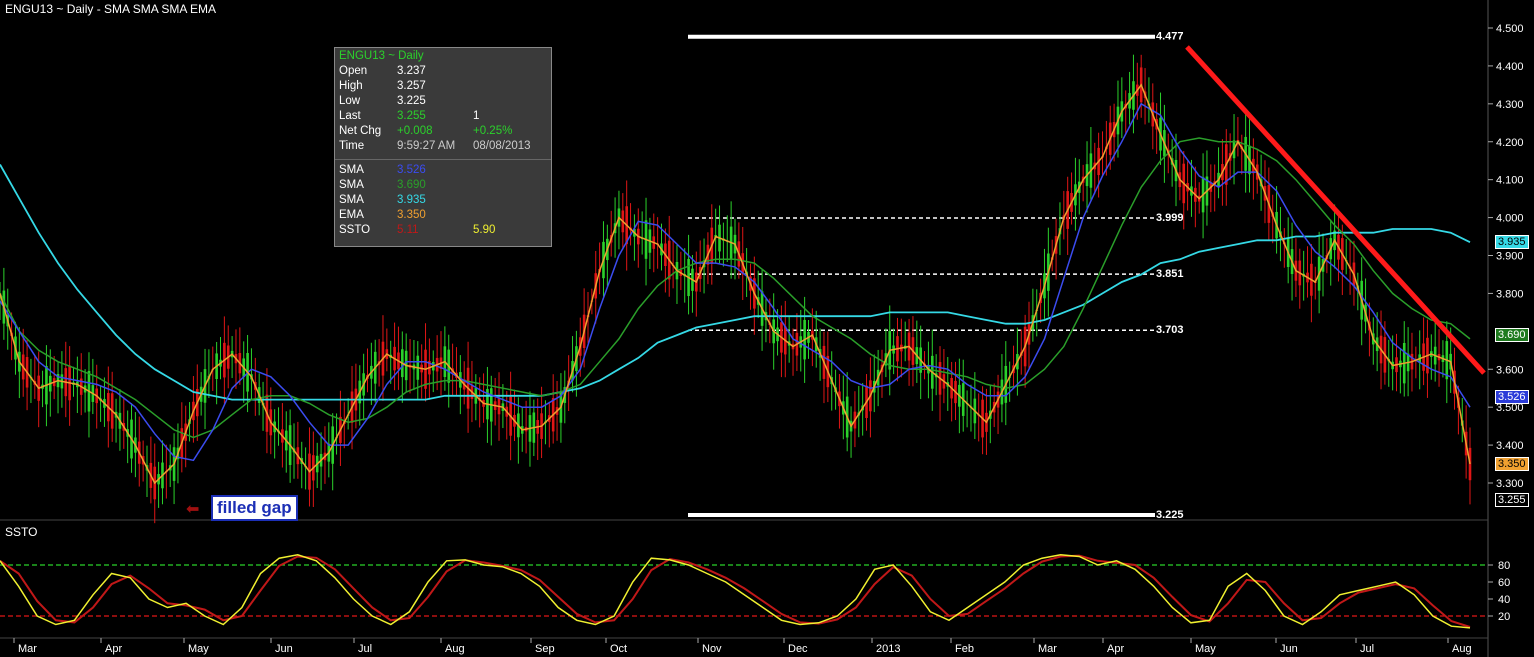 This screenshot has width=1534, height=657. Describe the element at coordinates (1510, 484) in the screenshot. I see `price-tick-label: 3.300` at that location.